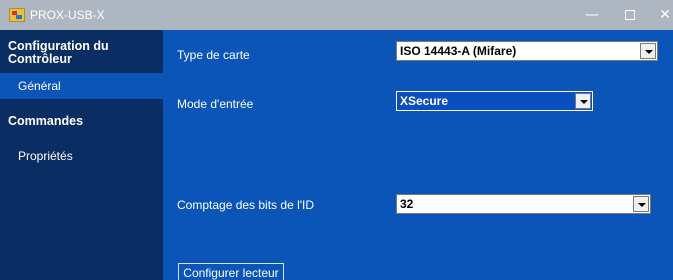 This screenshot has width=673, height=280. I want to click on sidebar-item-general: Général, so click(81, 86).